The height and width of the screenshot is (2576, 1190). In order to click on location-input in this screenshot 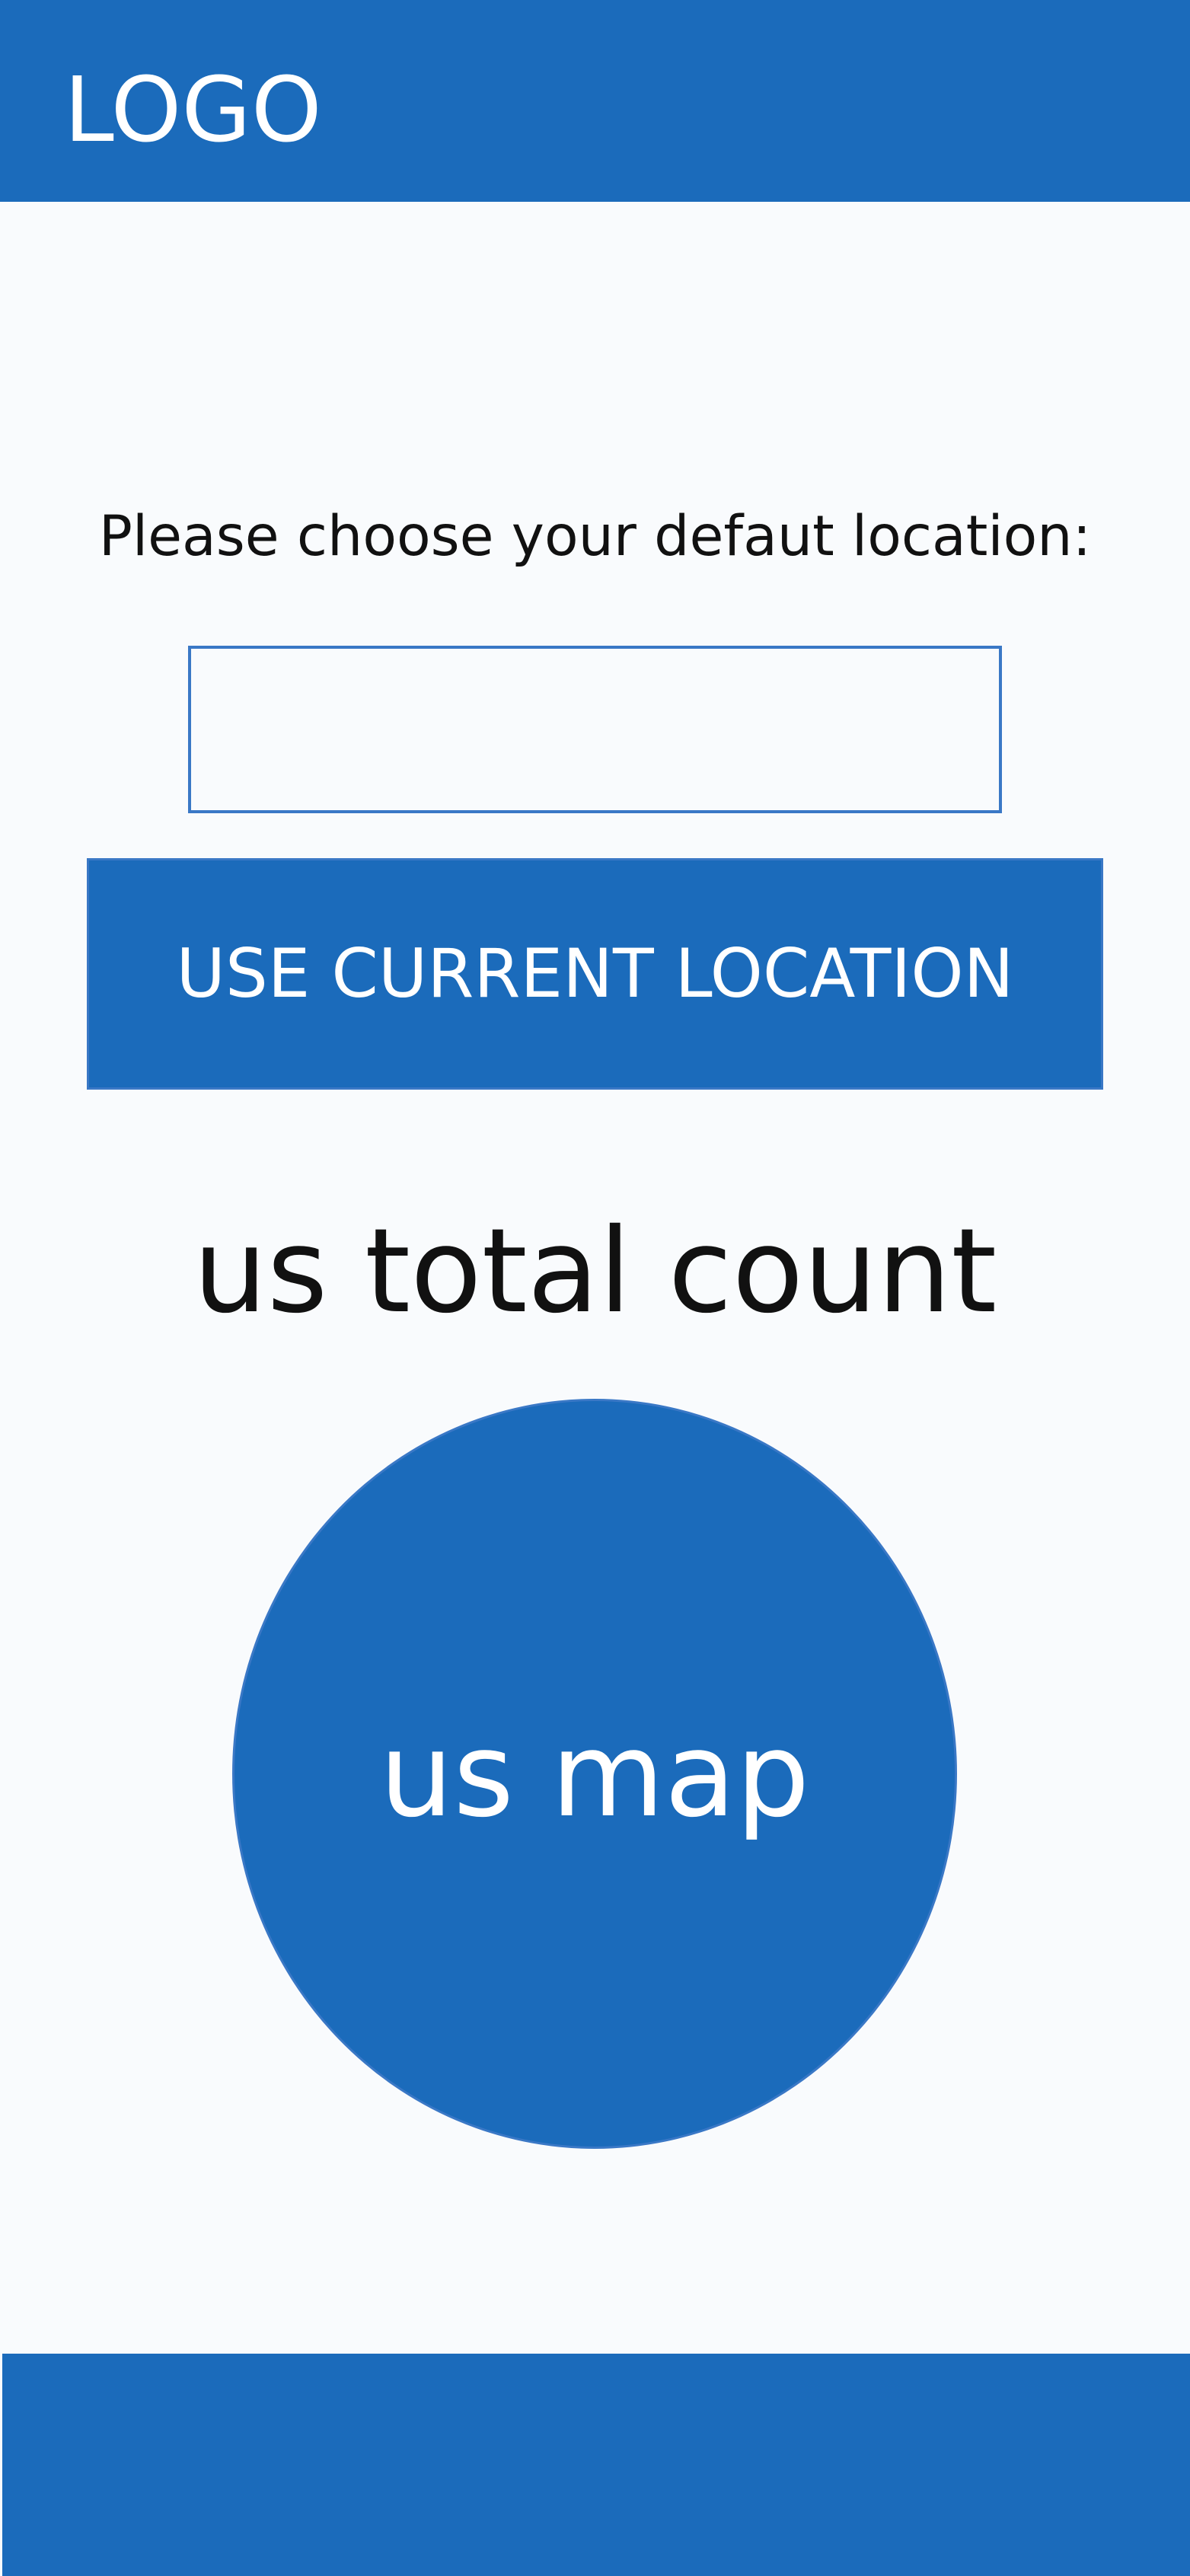, I will do `click(595, 729)`.